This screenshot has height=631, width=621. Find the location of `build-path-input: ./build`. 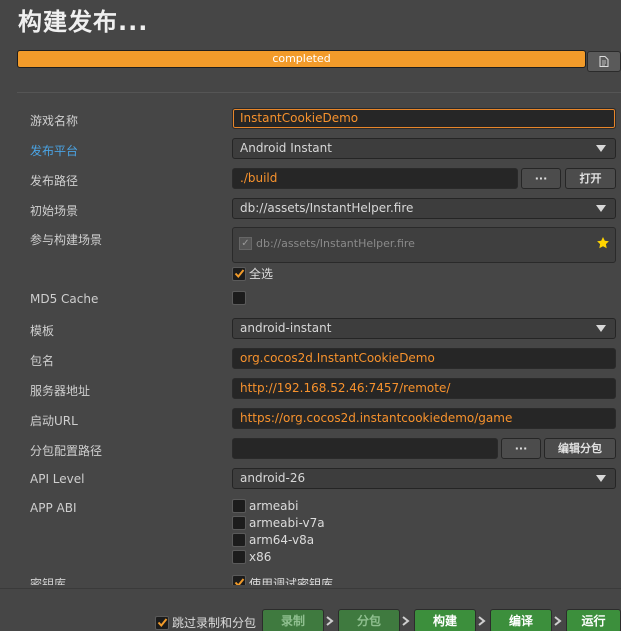

build-path-input: ./build is located at coordinates (375, 178).